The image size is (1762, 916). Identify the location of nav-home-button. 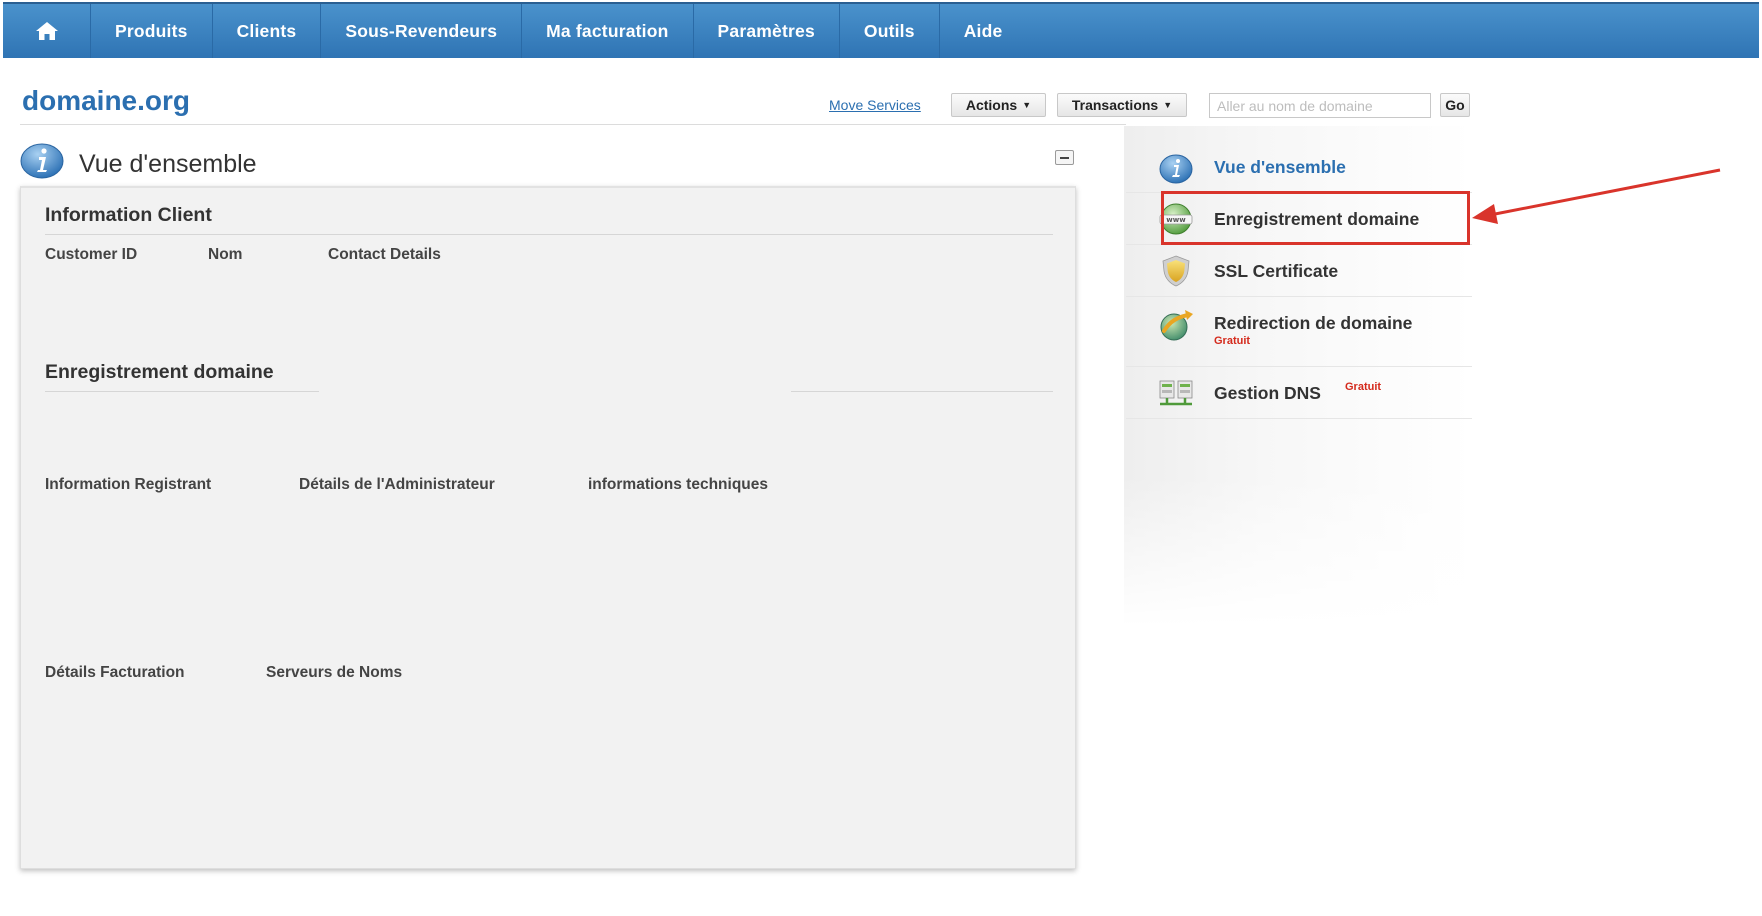
(47, 31).